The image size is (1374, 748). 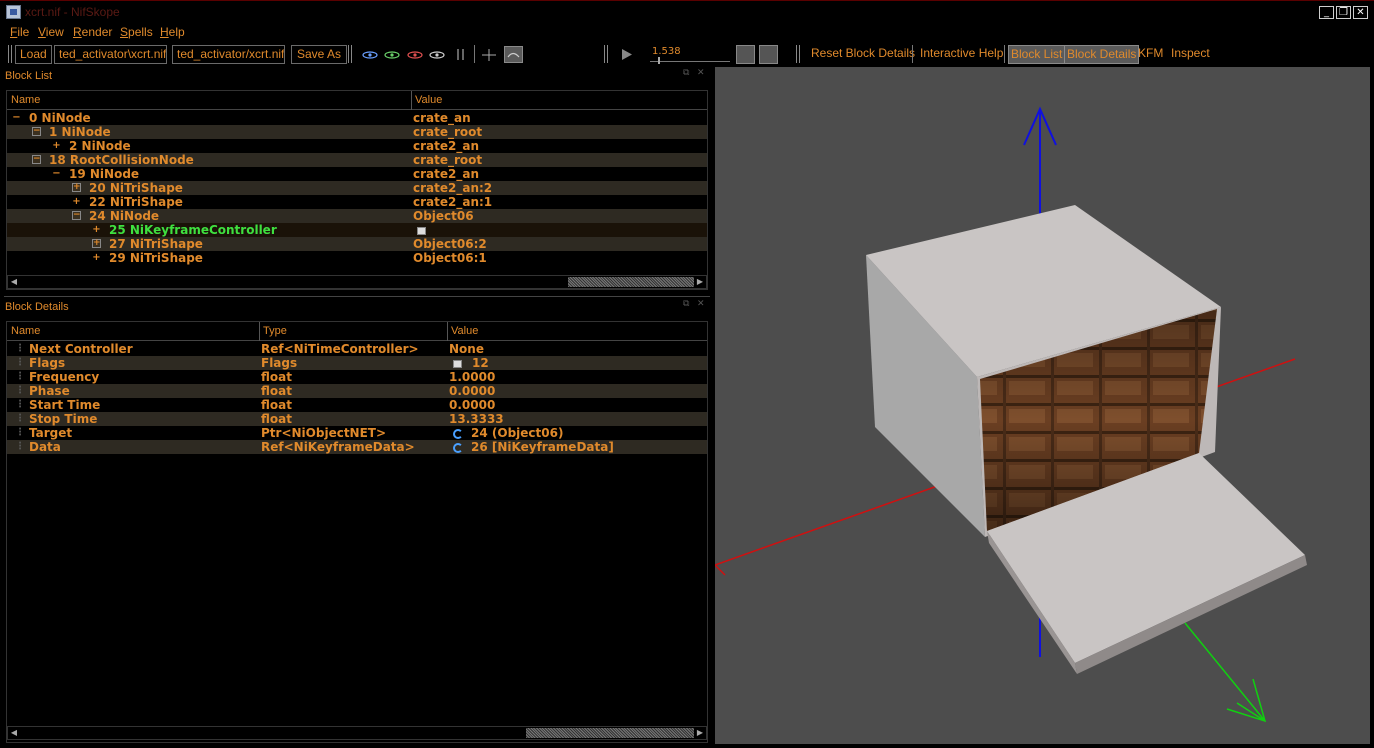 I want to click on anim-time-slider: 1.538, so click(x=690, y=55).